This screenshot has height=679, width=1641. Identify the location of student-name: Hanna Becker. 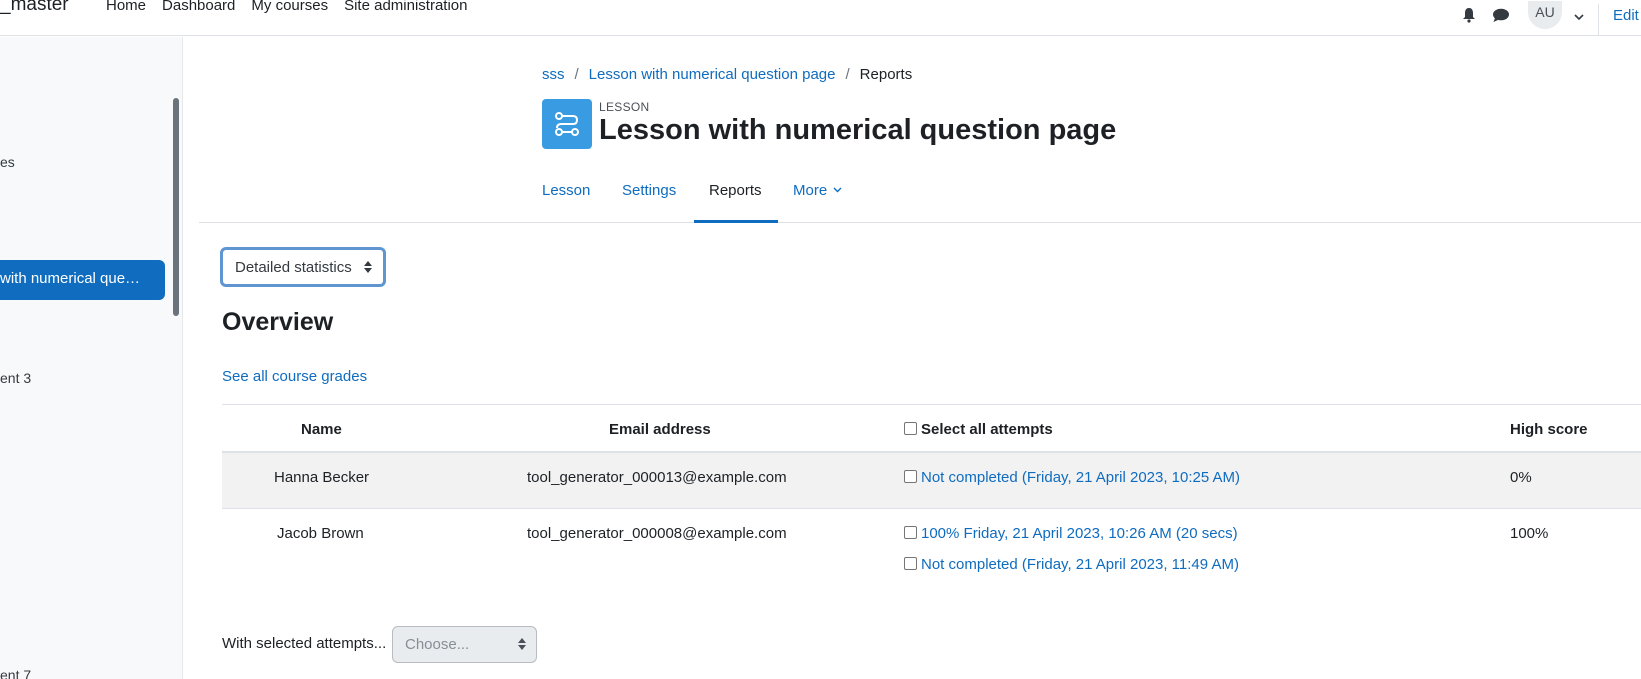
(322, 477).